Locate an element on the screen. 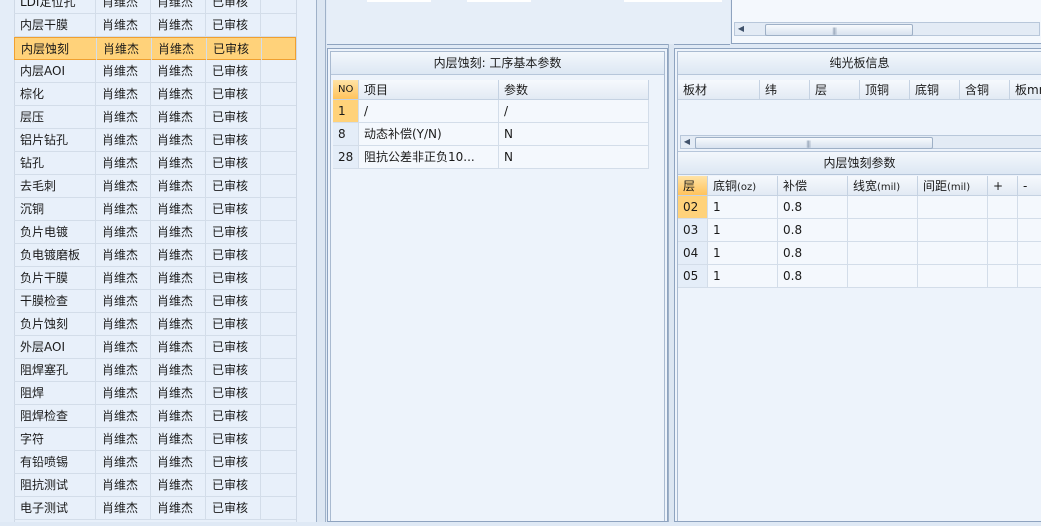  param-item-cell: / is located at coordinates (429, 111).